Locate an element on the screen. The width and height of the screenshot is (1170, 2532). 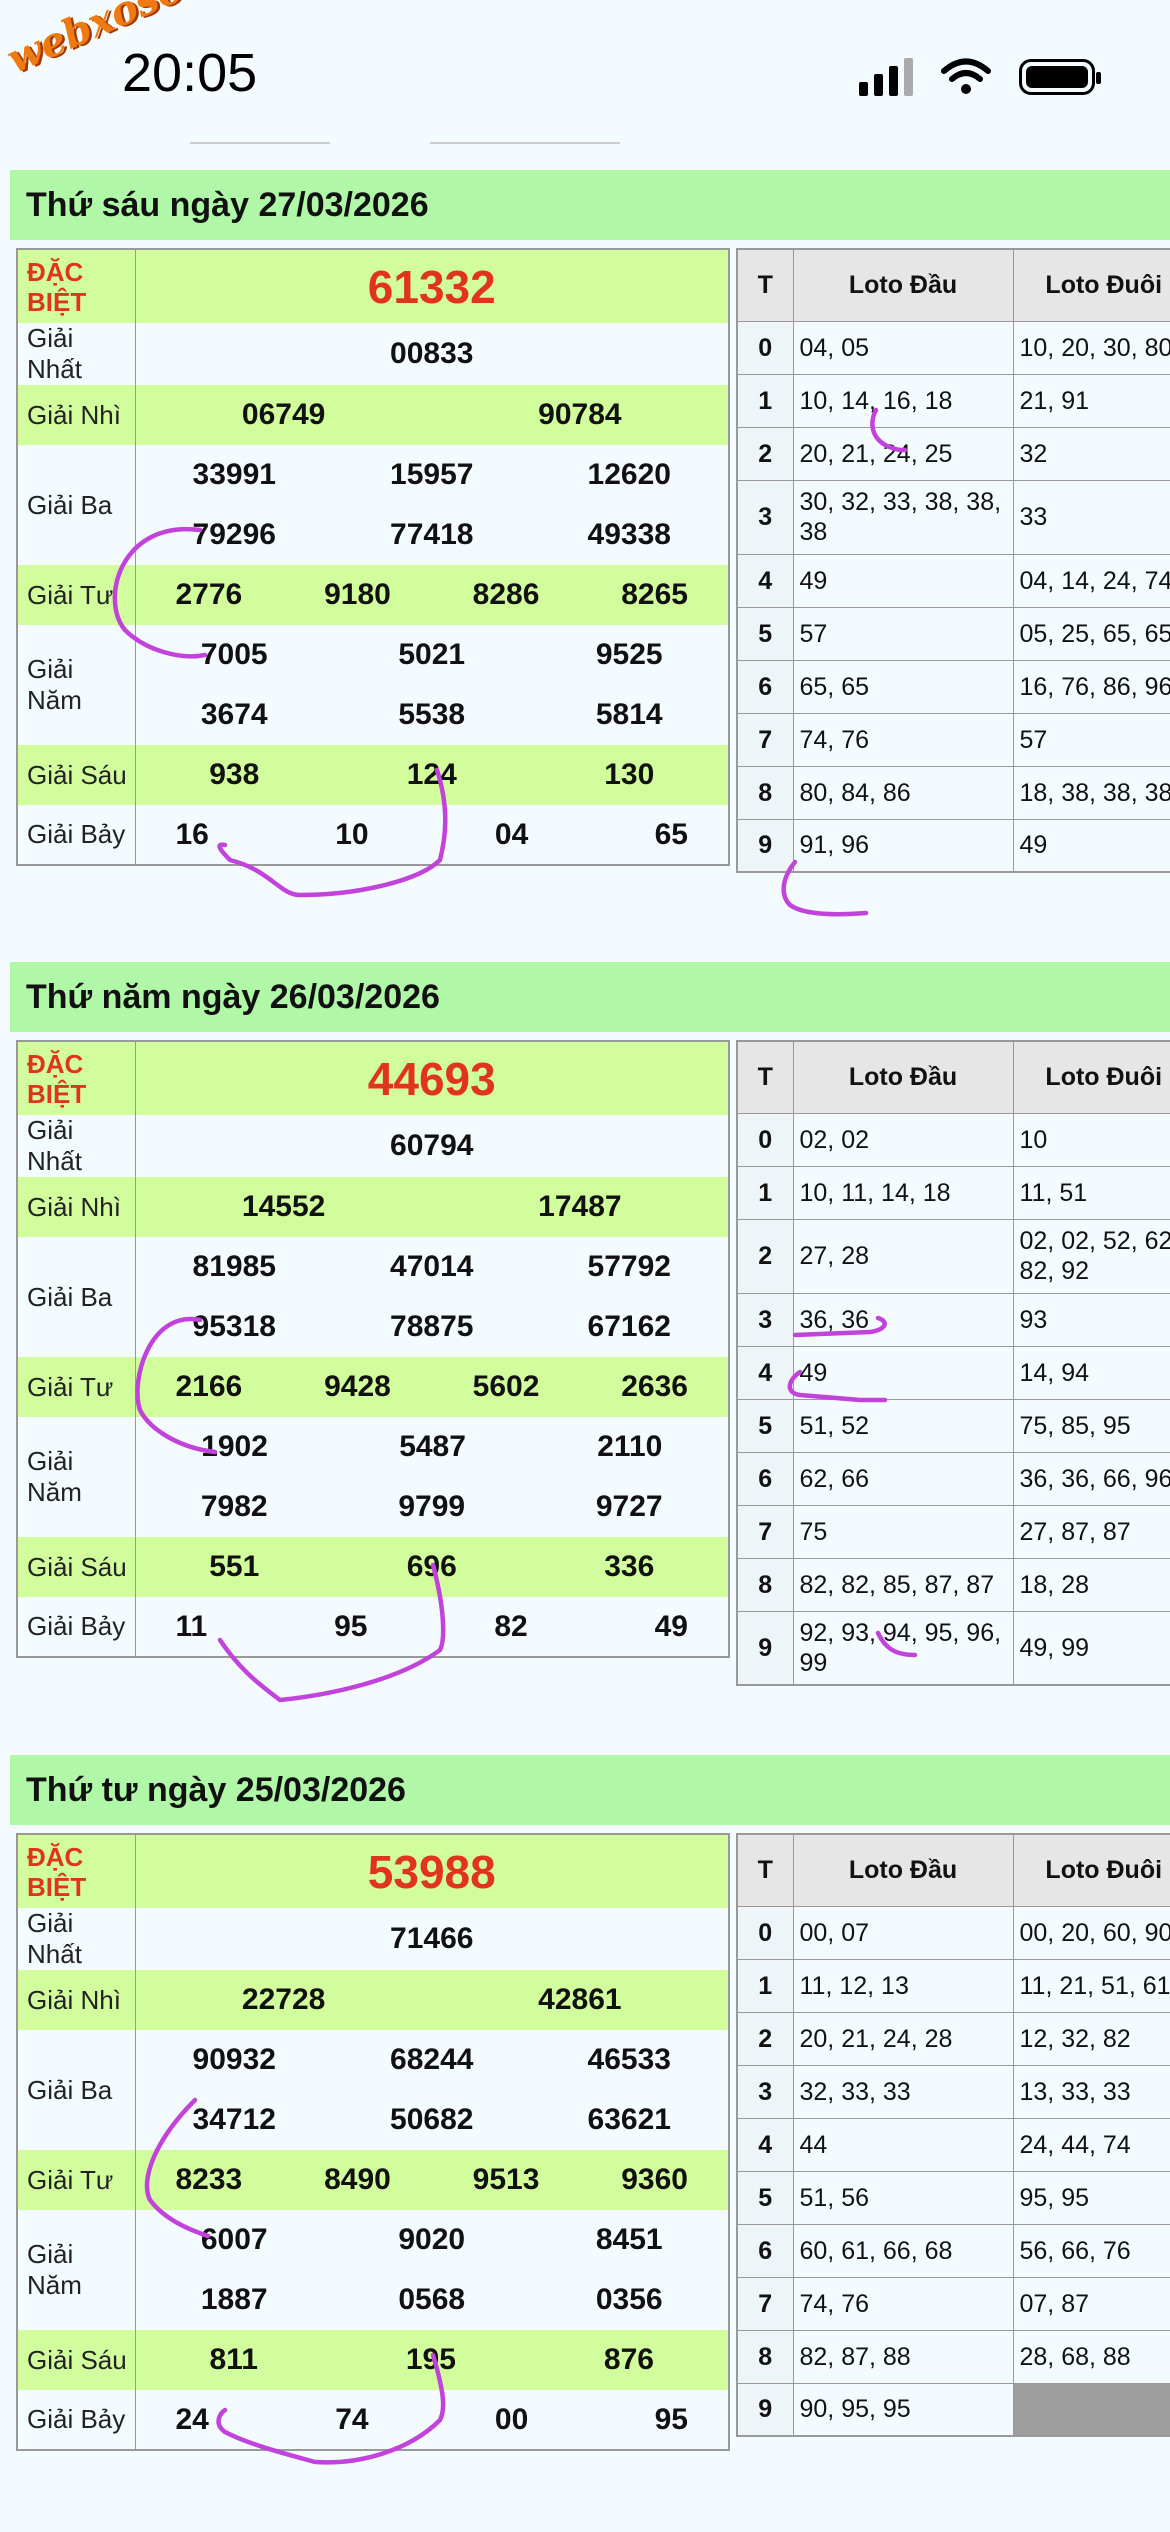
prize-number: 68244 is located at coordinates (432, 2059).